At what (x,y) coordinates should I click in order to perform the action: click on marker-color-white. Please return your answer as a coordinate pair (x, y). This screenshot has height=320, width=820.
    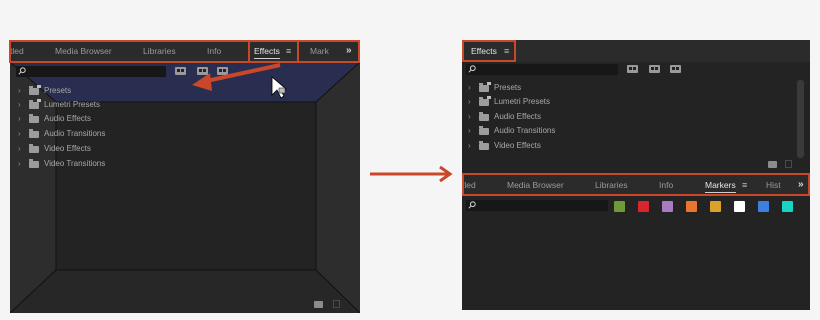
    Looking at the image, I should click on (739, 206).